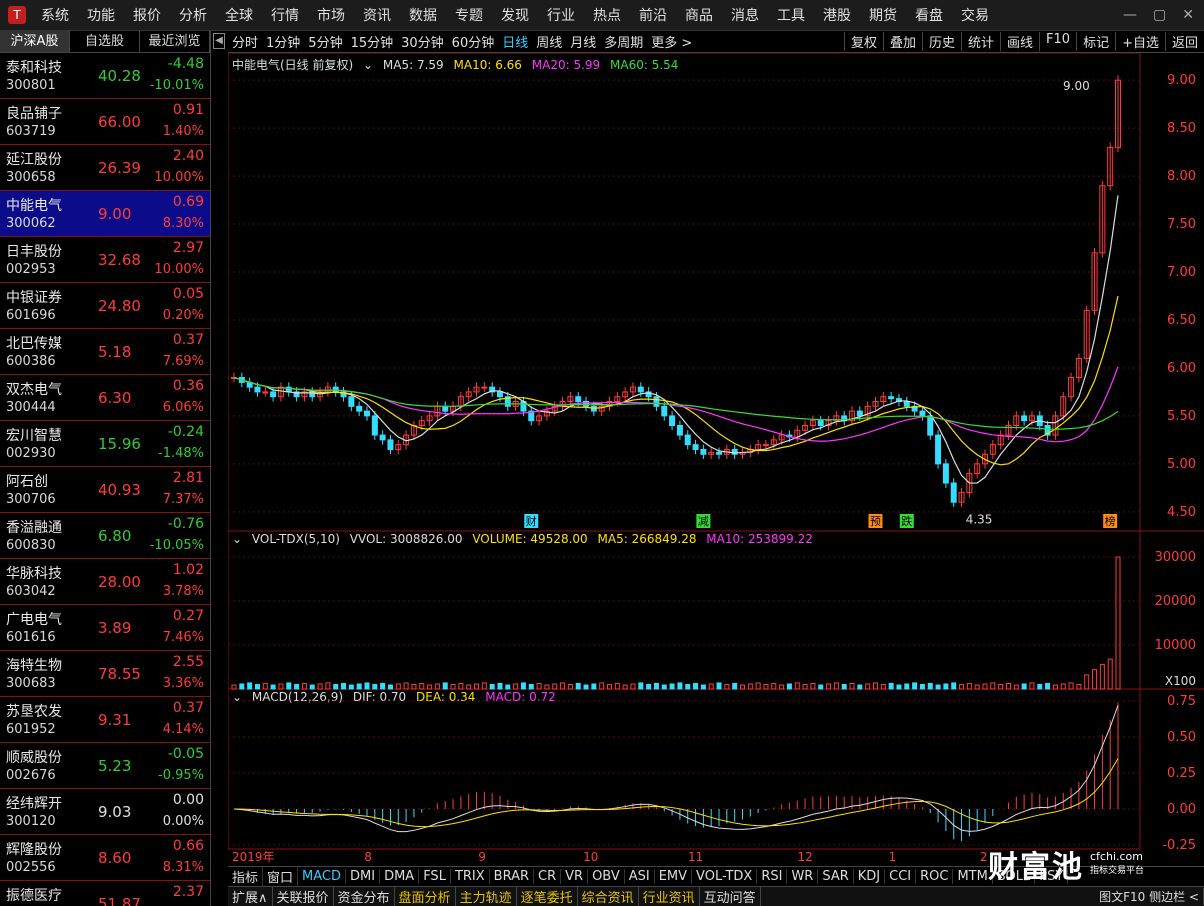  I want to click on tool-画线: 画线, so click(1019, 41).